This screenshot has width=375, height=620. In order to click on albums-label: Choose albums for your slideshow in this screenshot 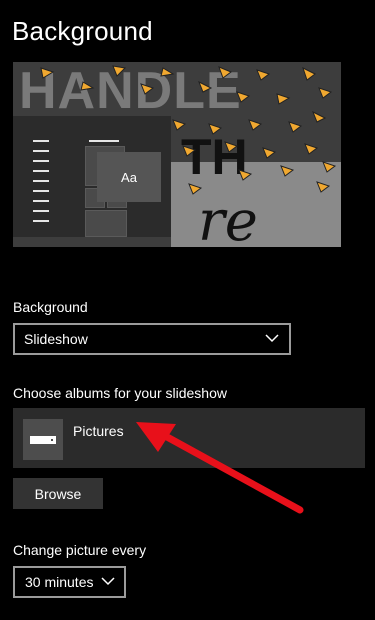, I will do `click(120, 393)`.